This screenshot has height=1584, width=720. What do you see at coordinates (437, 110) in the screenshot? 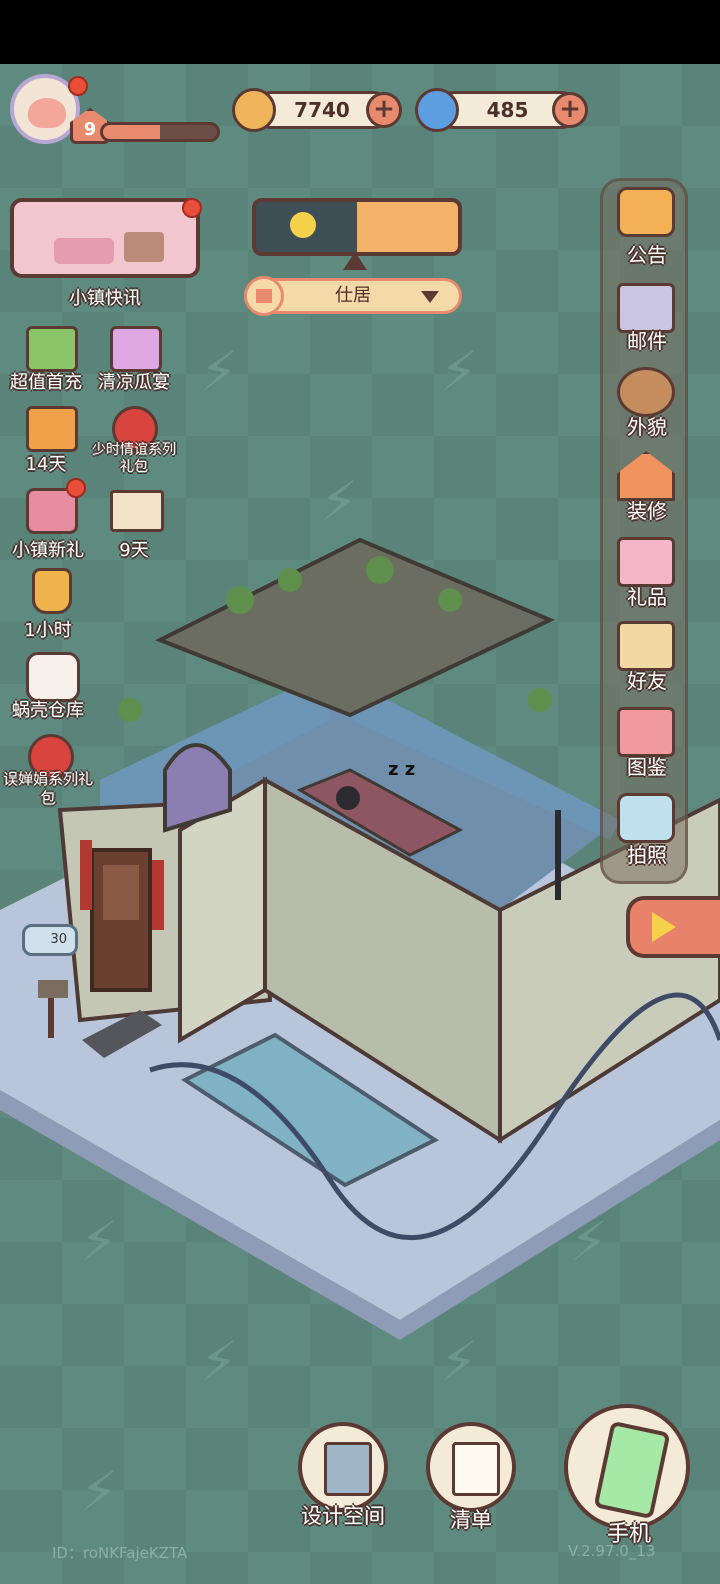
I see `swirl-gem-icon` at bounding box center [437, 110].